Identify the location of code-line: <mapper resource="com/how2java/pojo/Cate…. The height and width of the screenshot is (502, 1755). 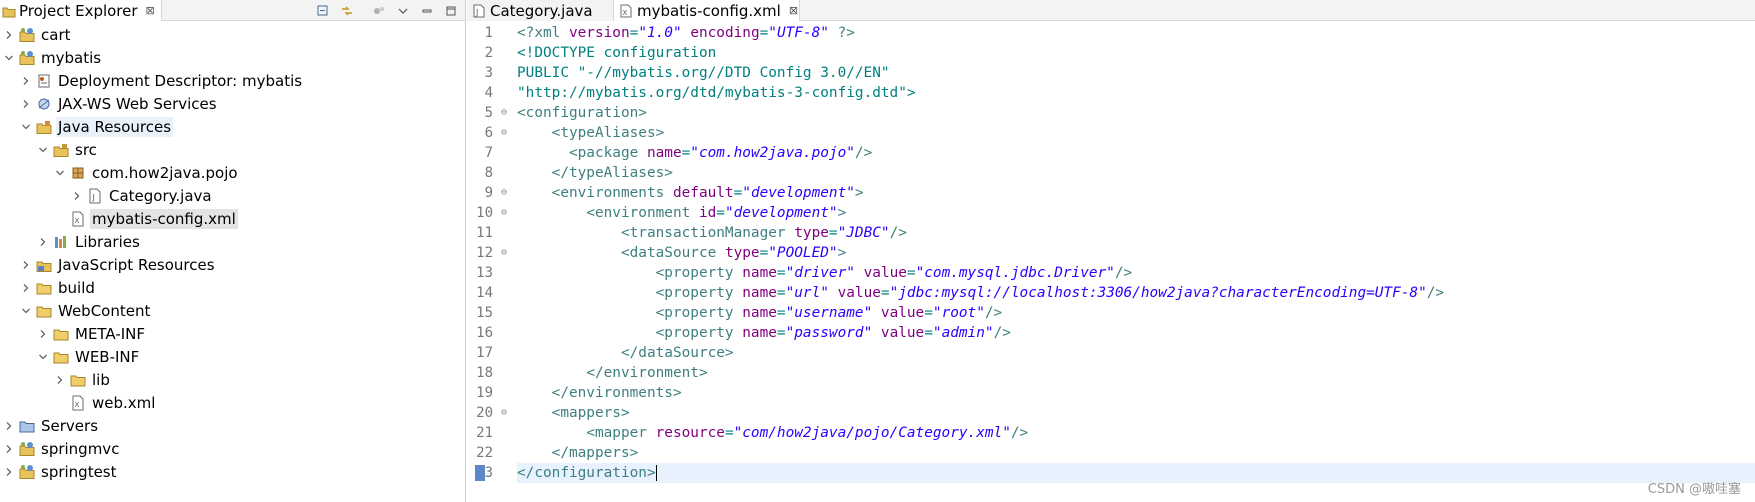
(1136, 433).